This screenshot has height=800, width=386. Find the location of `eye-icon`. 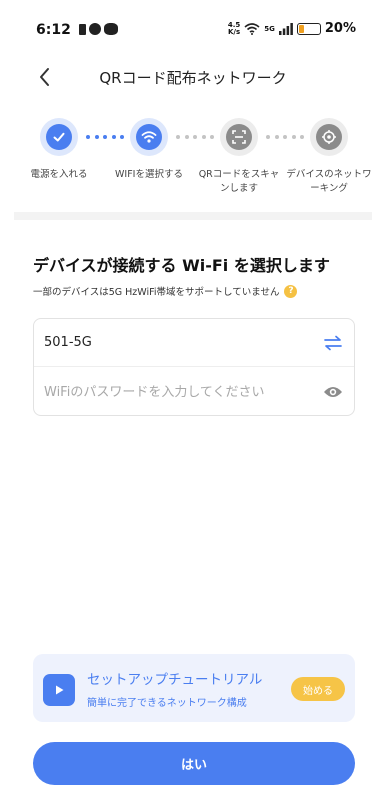

eye-icon is located at coordinates (333, 392).